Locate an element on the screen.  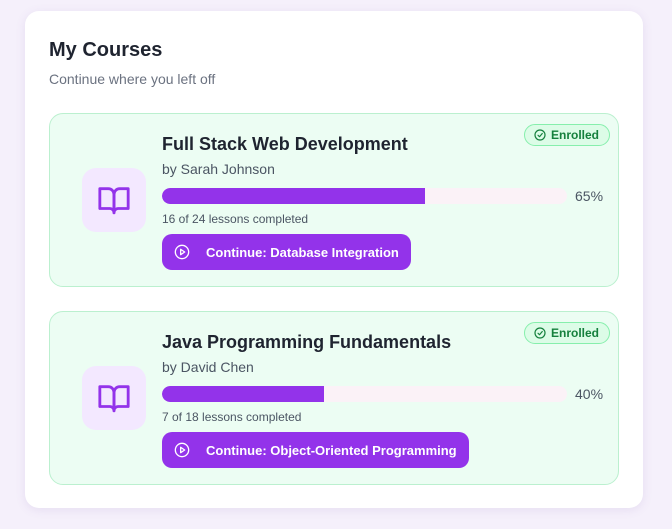
progress-percent: 40% is located at coordinates (589, 394).